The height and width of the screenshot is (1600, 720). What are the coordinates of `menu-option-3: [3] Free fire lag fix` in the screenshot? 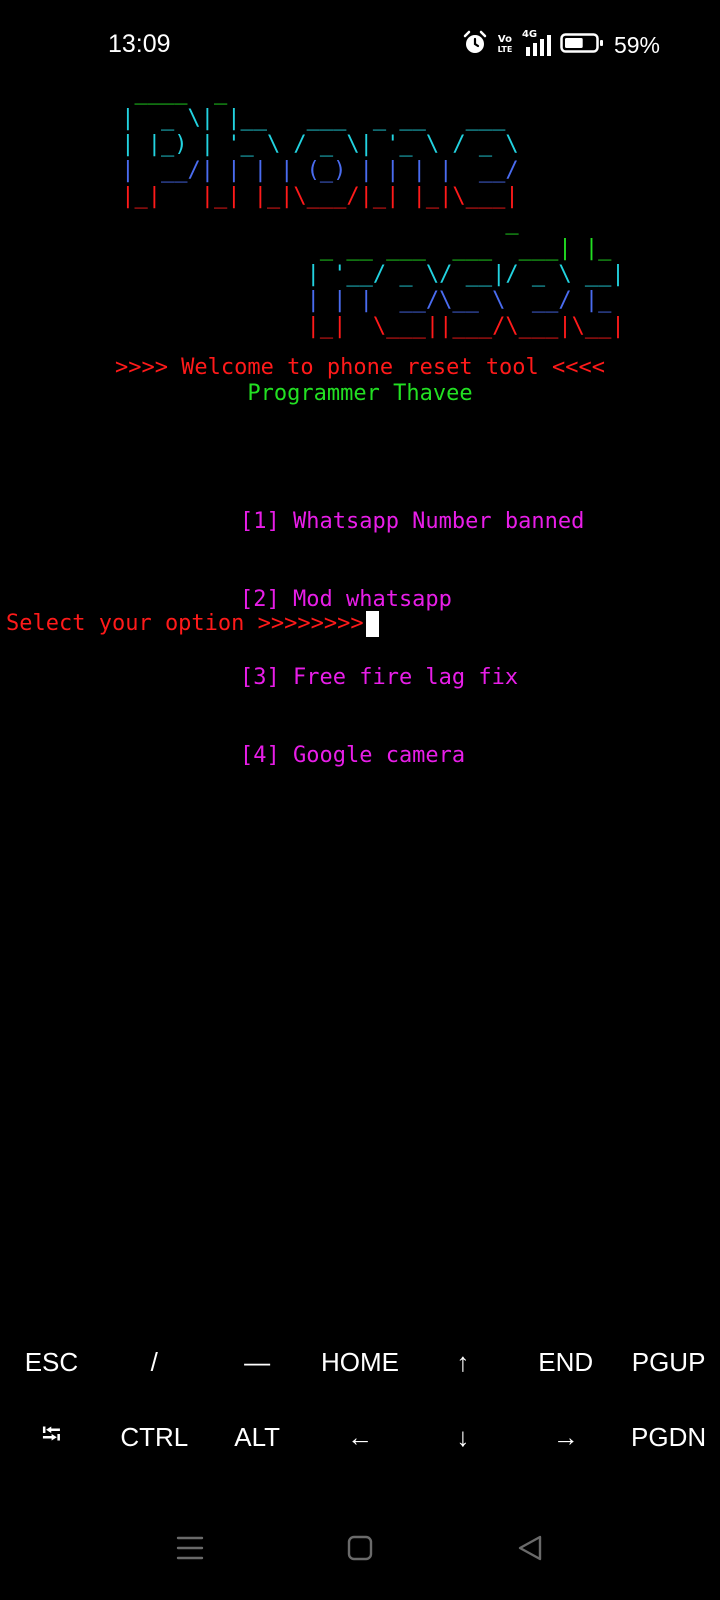 It's located at (379, 677).